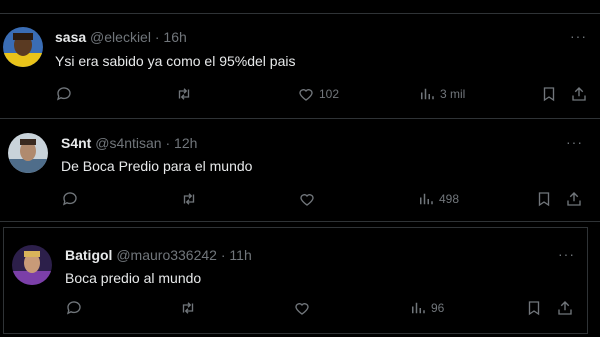 The width and height of the screenshot is (600, 337). What do you see at coordinates (449, 199) in the screenshot?
I see `view-count: 498` at bounding box center [449, 199].